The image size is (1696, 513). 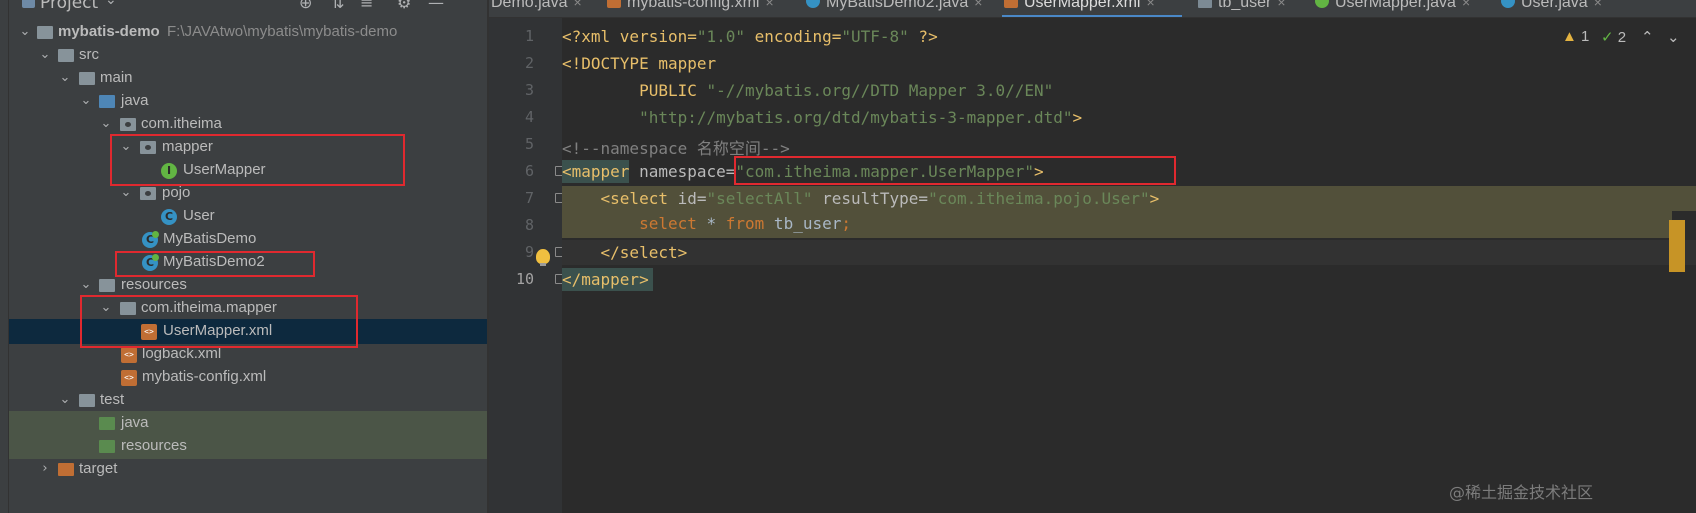 What do you see at coordinates (204, 376) in the screenshot?
I see `tree-item-label: mybatis-config.xml` at bounding box center [204, 376].